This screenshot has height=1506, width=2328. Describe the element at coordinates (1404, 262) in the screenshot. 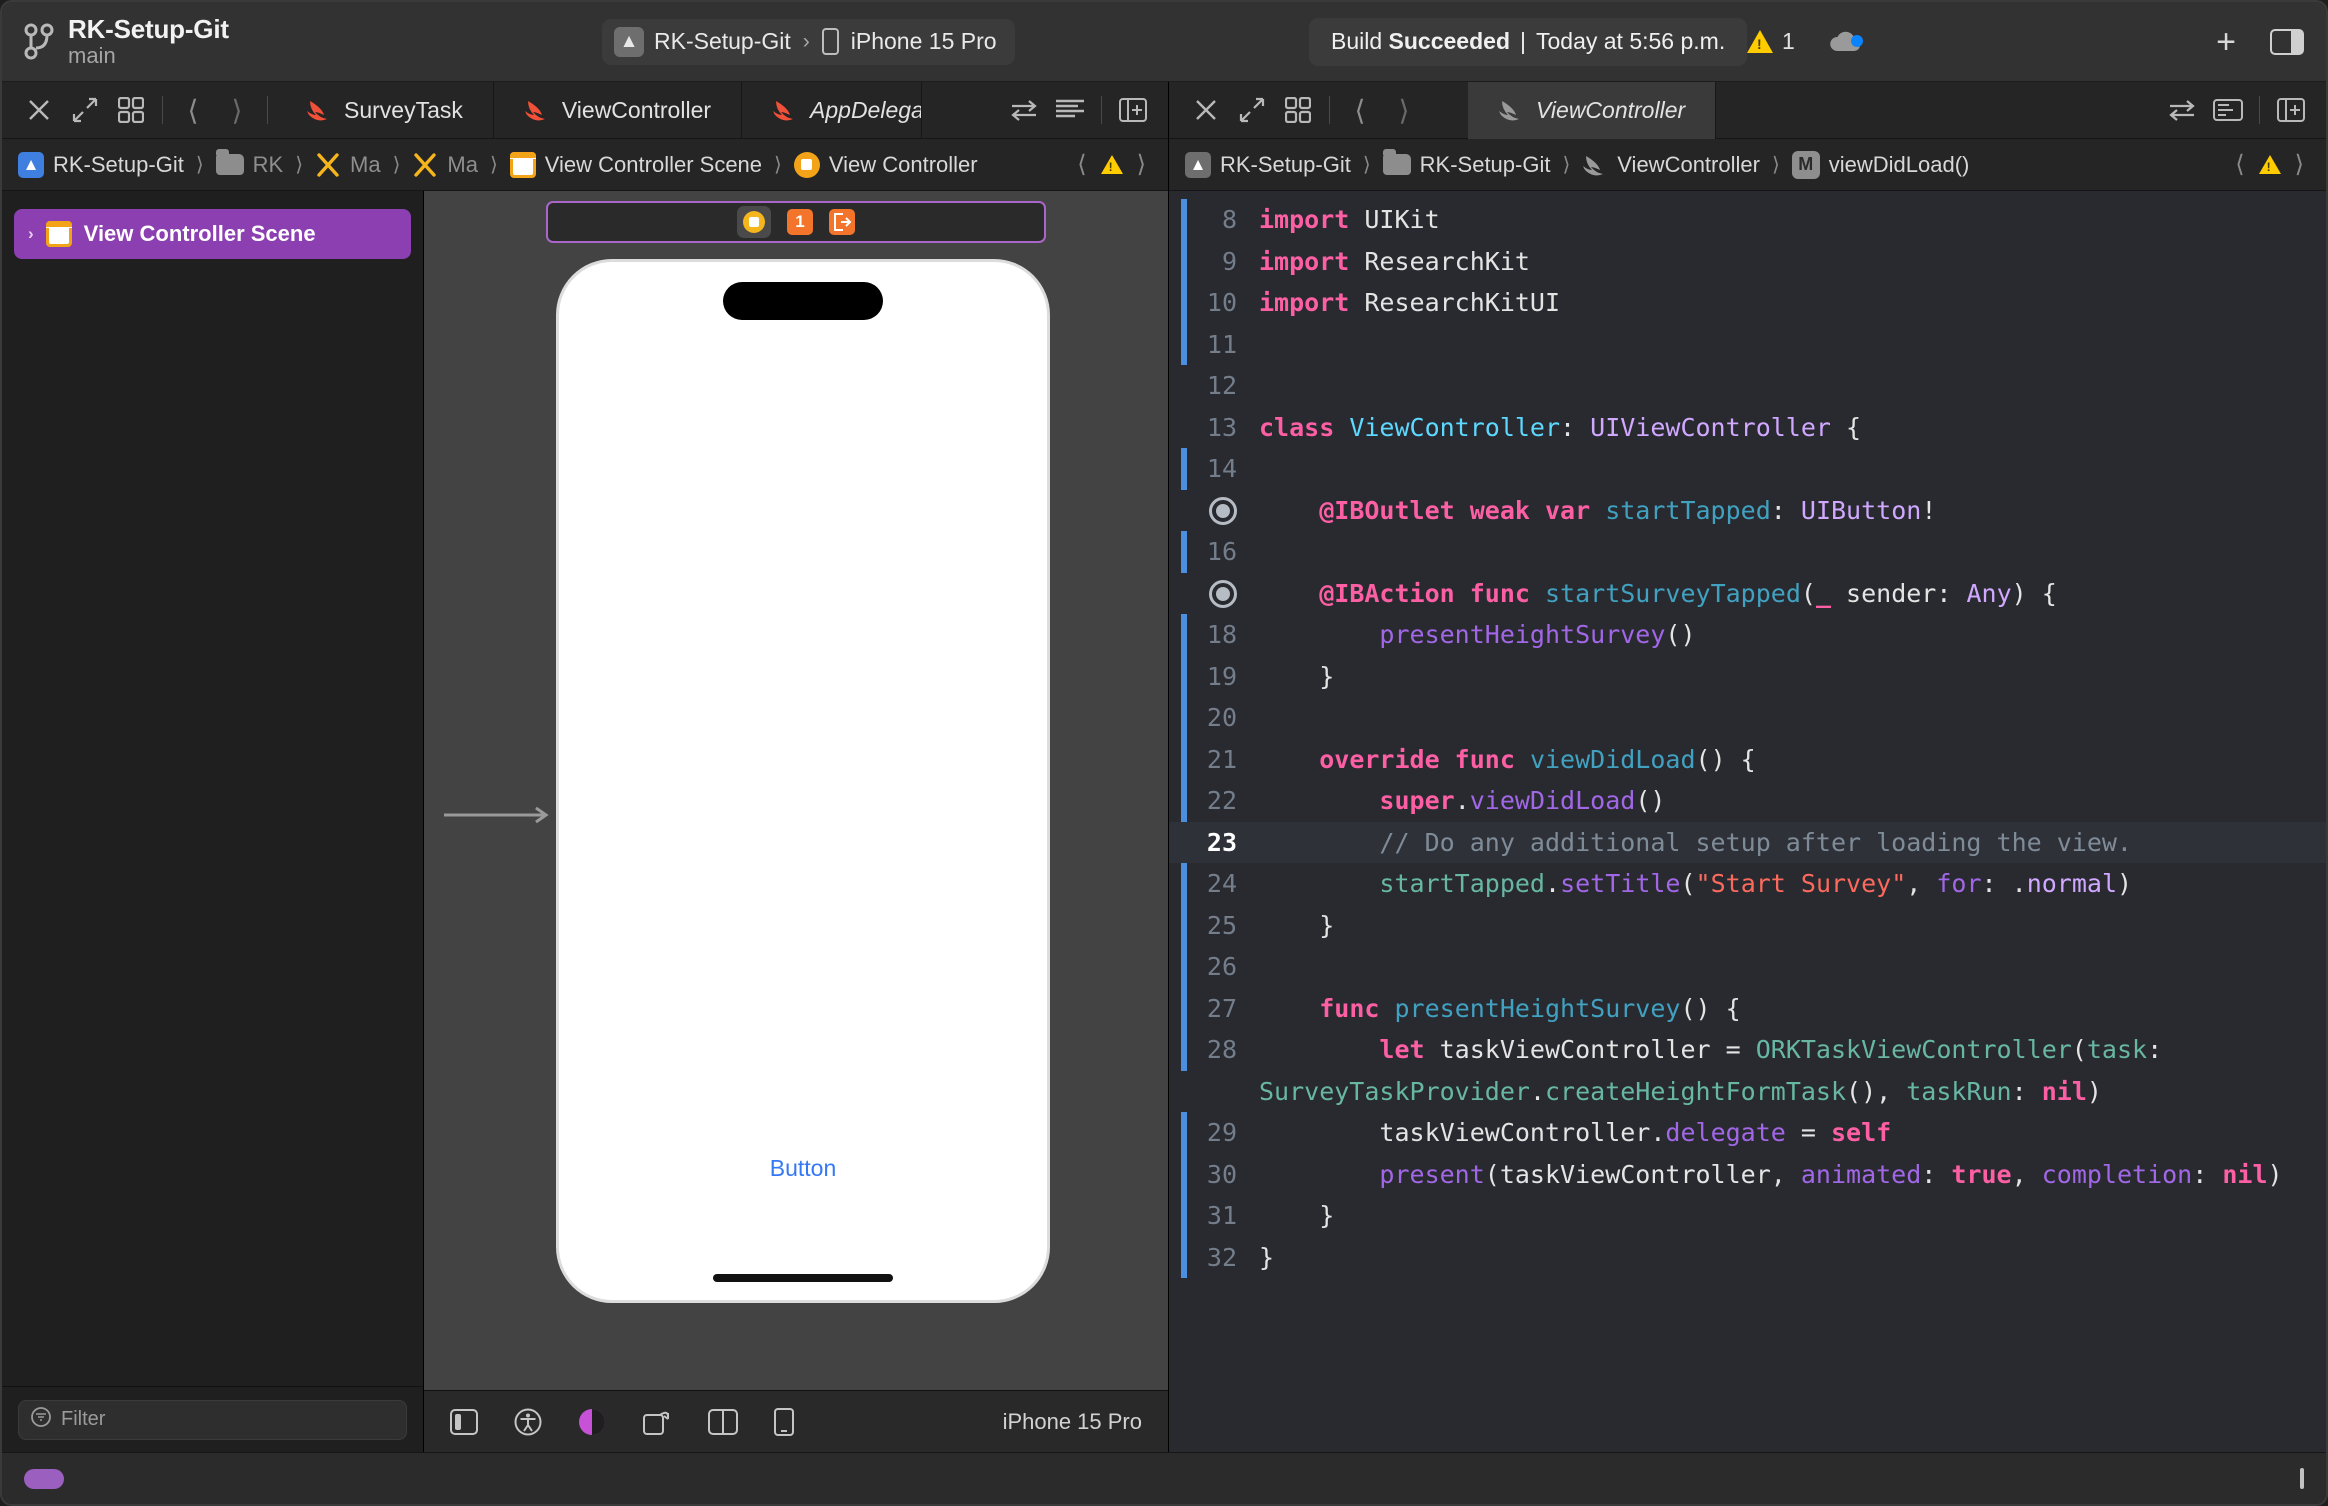

I see `code-text: import ResearchKit` at that location.